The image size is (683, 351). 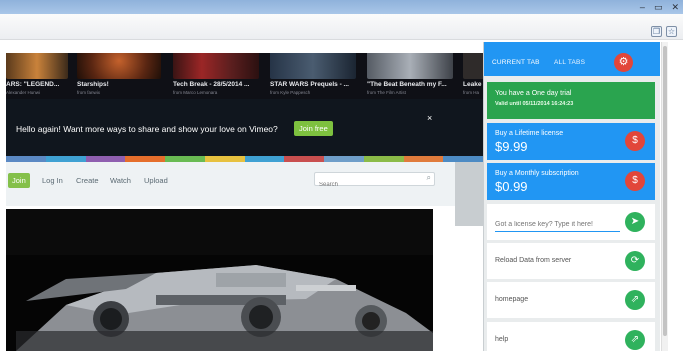 I want to click on minimize-button: –, so click(x=642, y=7).